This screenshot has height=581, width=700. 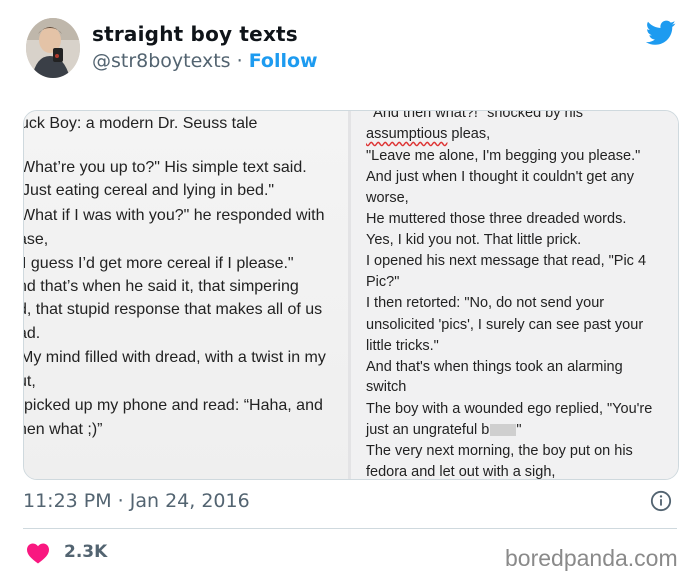 What do you see at coordinates (173, 405) in the screenshot?
I see `image-text-line: picked up my phone and read: “Haha, and` at bounding box center [173, 405].